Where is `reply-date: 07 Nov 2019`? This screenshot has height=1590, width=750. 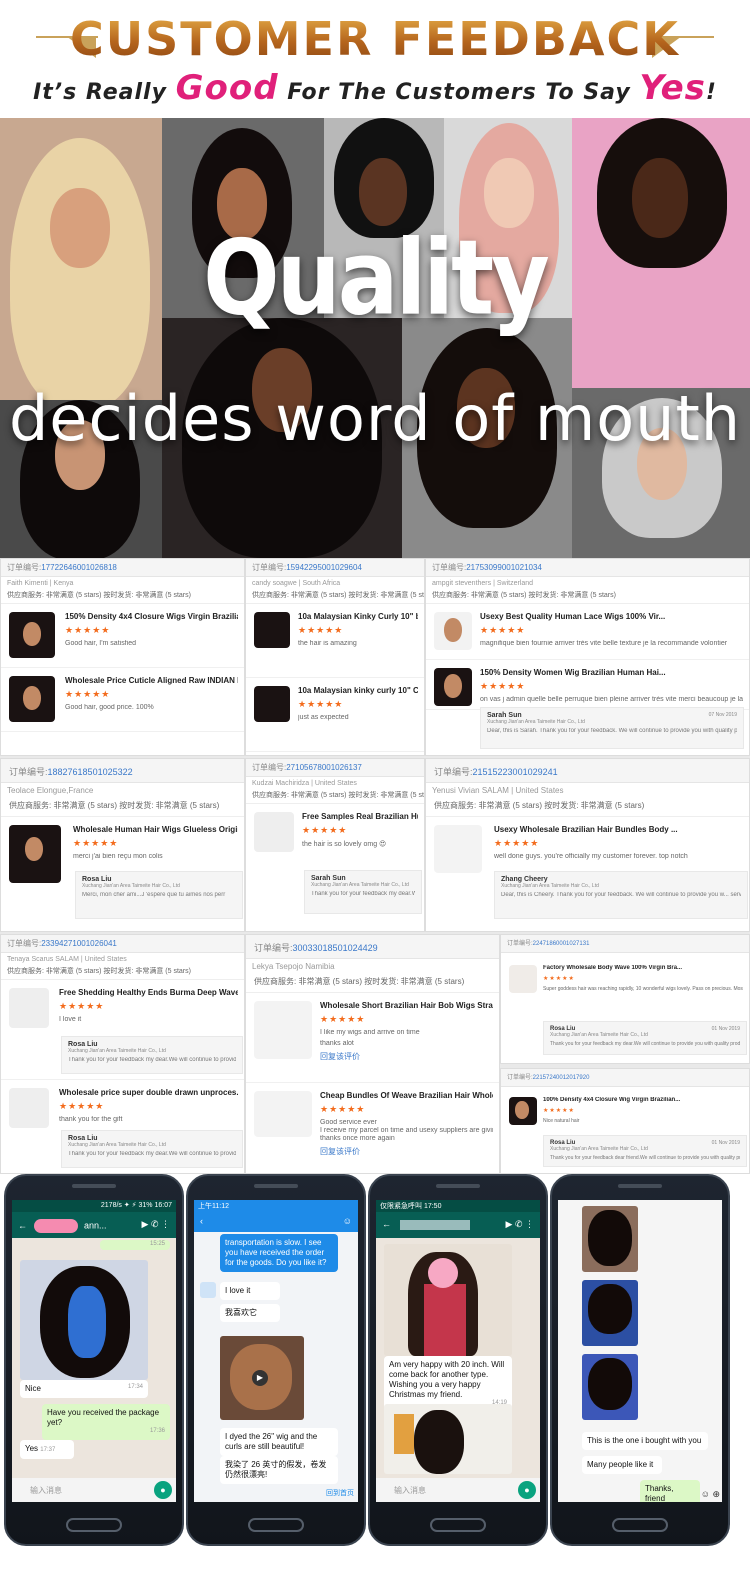 reply-date: 07 Nov 2019 is located at coordinates (722, 715).